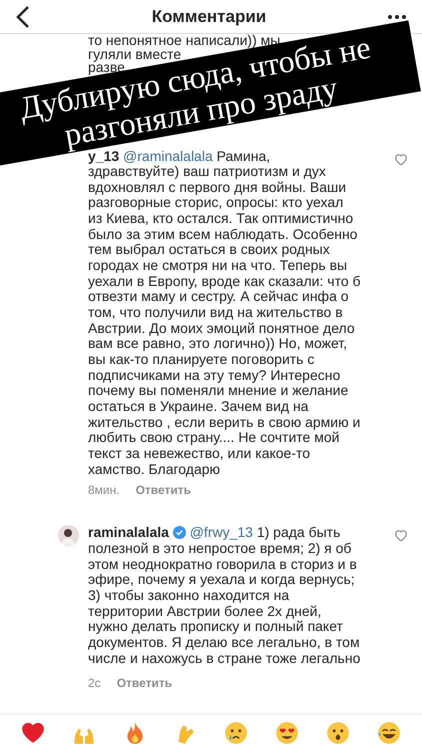 The image size is (422, 750). Describe the element at coordinates (224, 595) in the screenshot. I see `comment-text: raminalalala @frwy_13 1) рада быть полезной в это непростое время; 2) я об этом неоднократно говорила в сториз и в эфире, почему я уехала и когда вернусь; 3) чтобы законно находится на территории Австрии более 2х дней, нужно делать прописку и полный пакет документов. Я делаю все легально, в том числе и нахожусь в стране тоже легально` at that location.